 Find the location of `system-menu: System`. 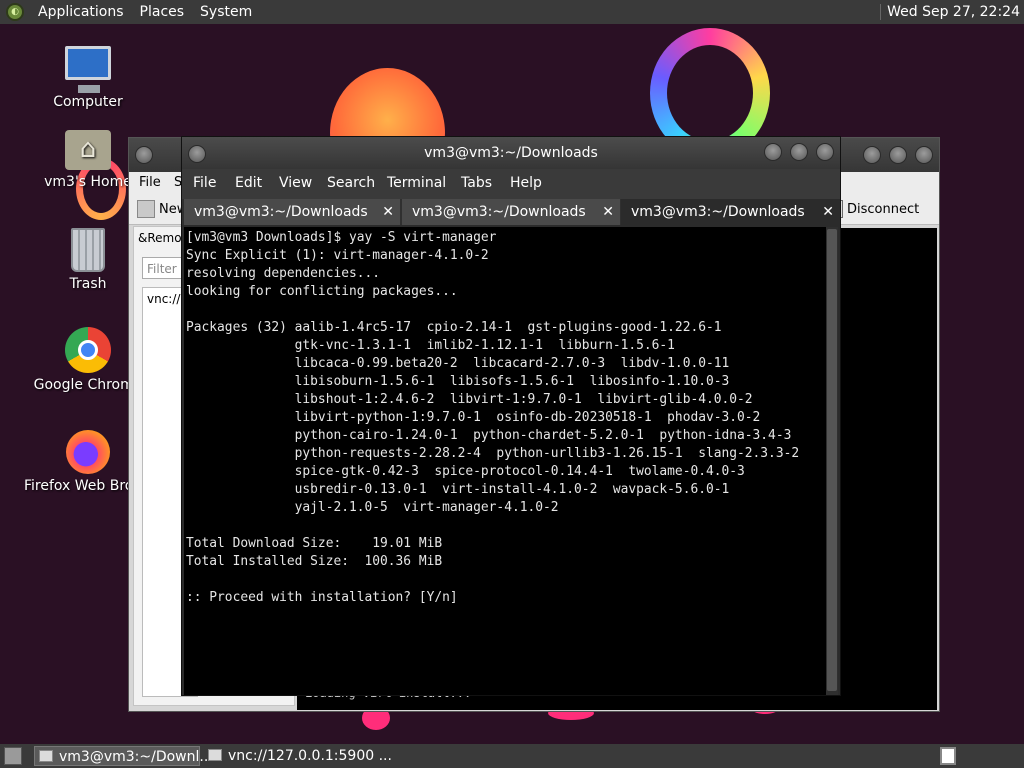

system-menu: System is located at coordinates (226, 12).